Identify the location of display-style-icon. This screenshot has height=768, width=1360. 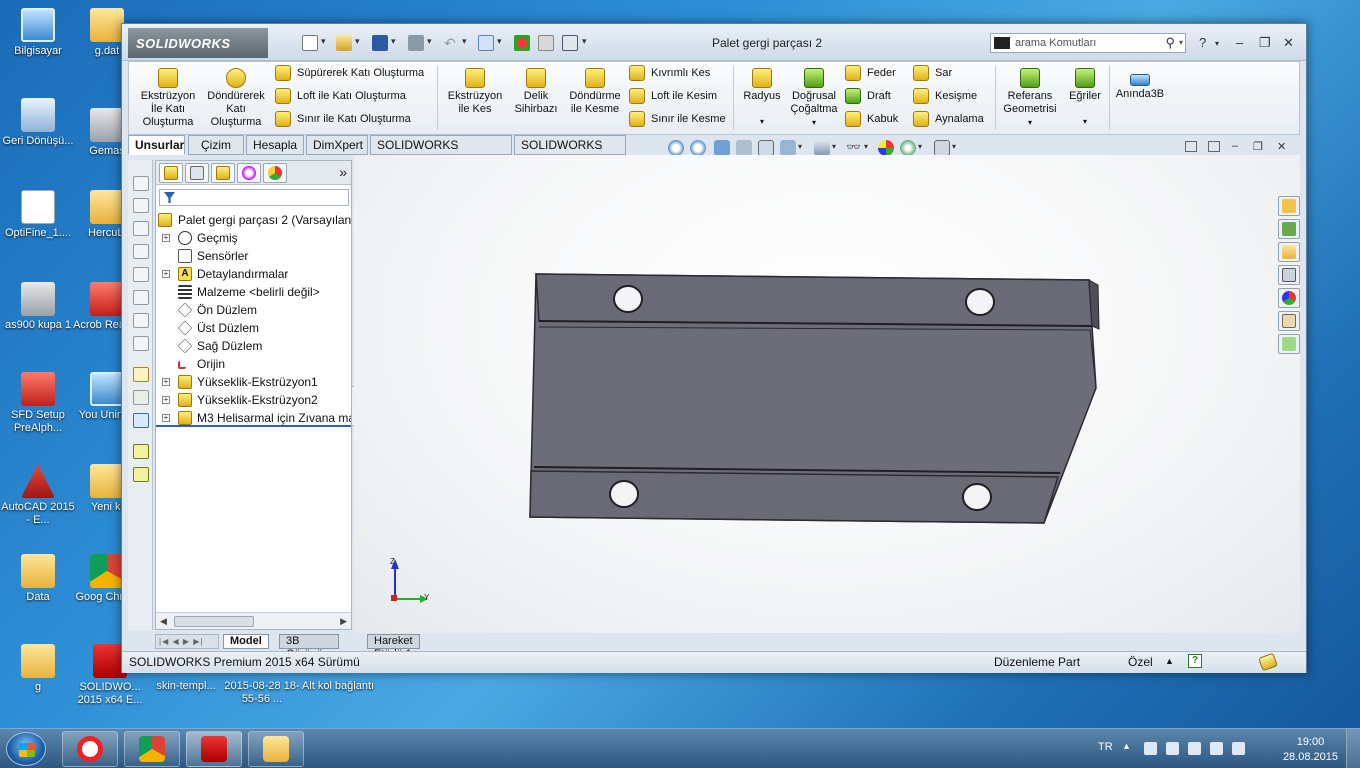
(822, 148).